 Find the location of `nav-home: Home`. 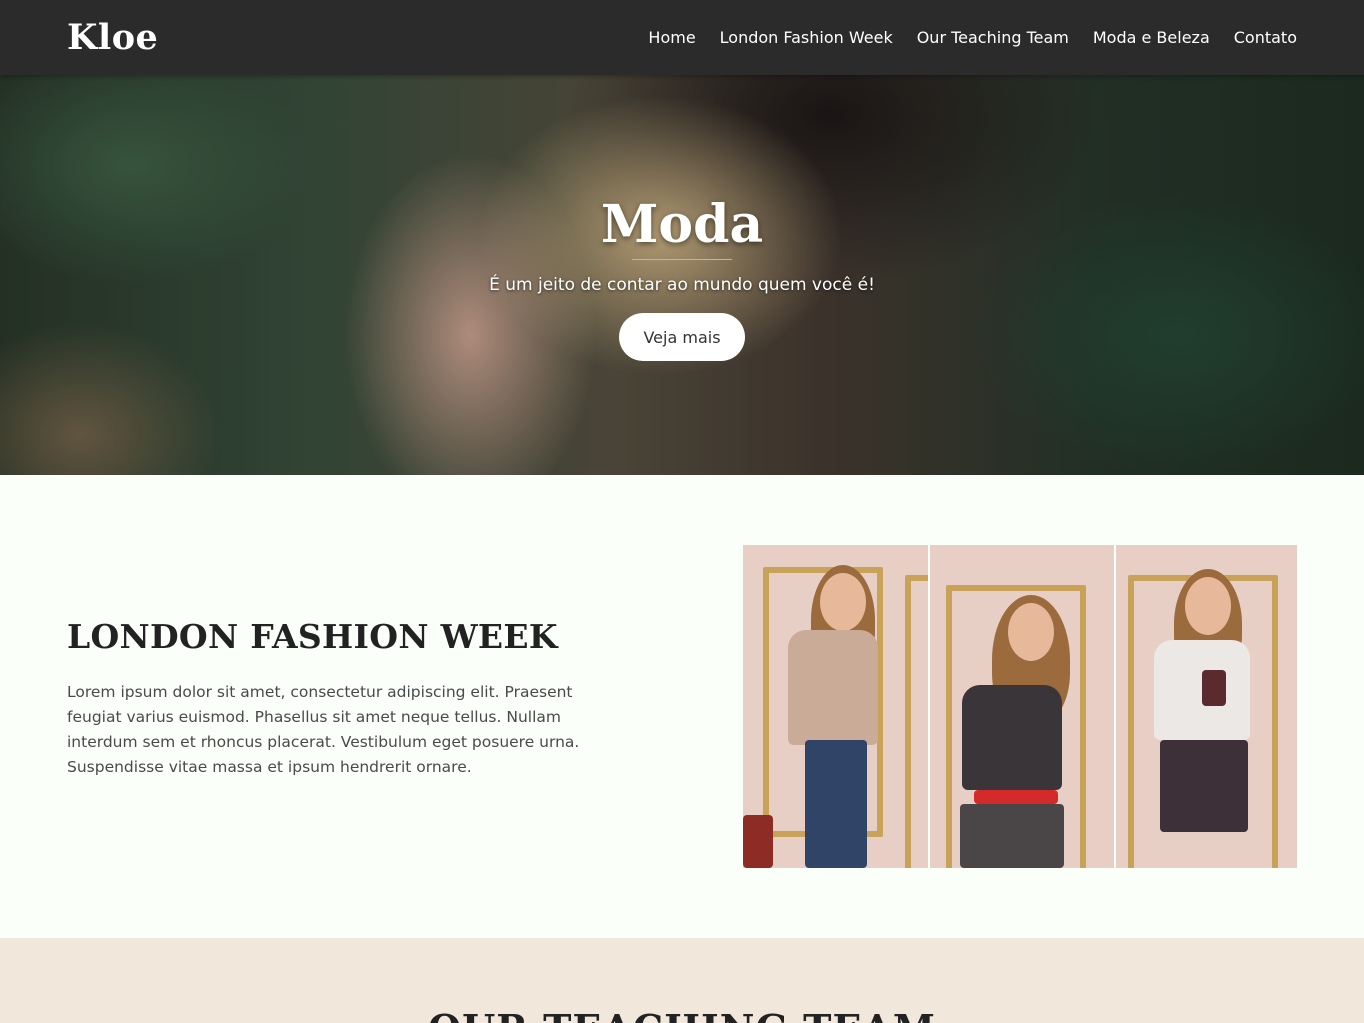

nav-home: Home is located at coordinates (671, 37).